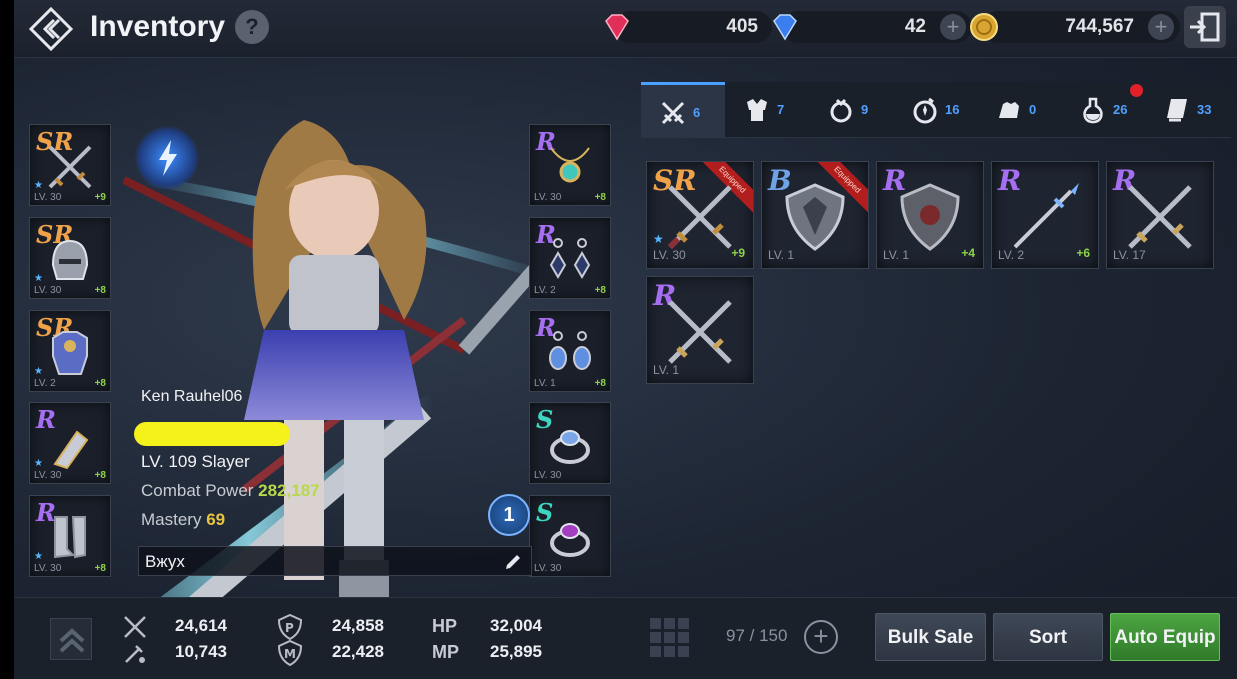 Image resolution: width=1237 pixels, height=679 pixels. What do you see at coordinates (1187, 110) in the screenshot?
I see `tab-scrolls: 33` at bounding box center [1187, 110].